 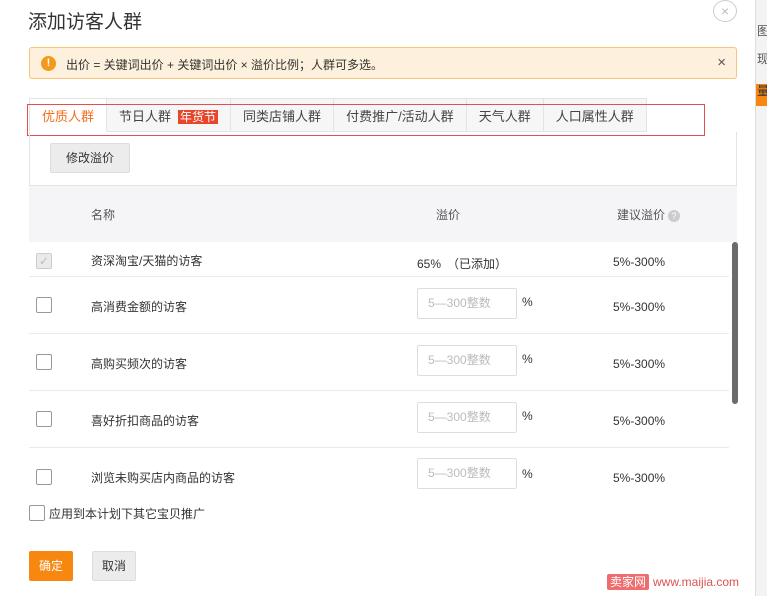 I want to click on dialog-close-icon: ×, so click(x=725, y=11).